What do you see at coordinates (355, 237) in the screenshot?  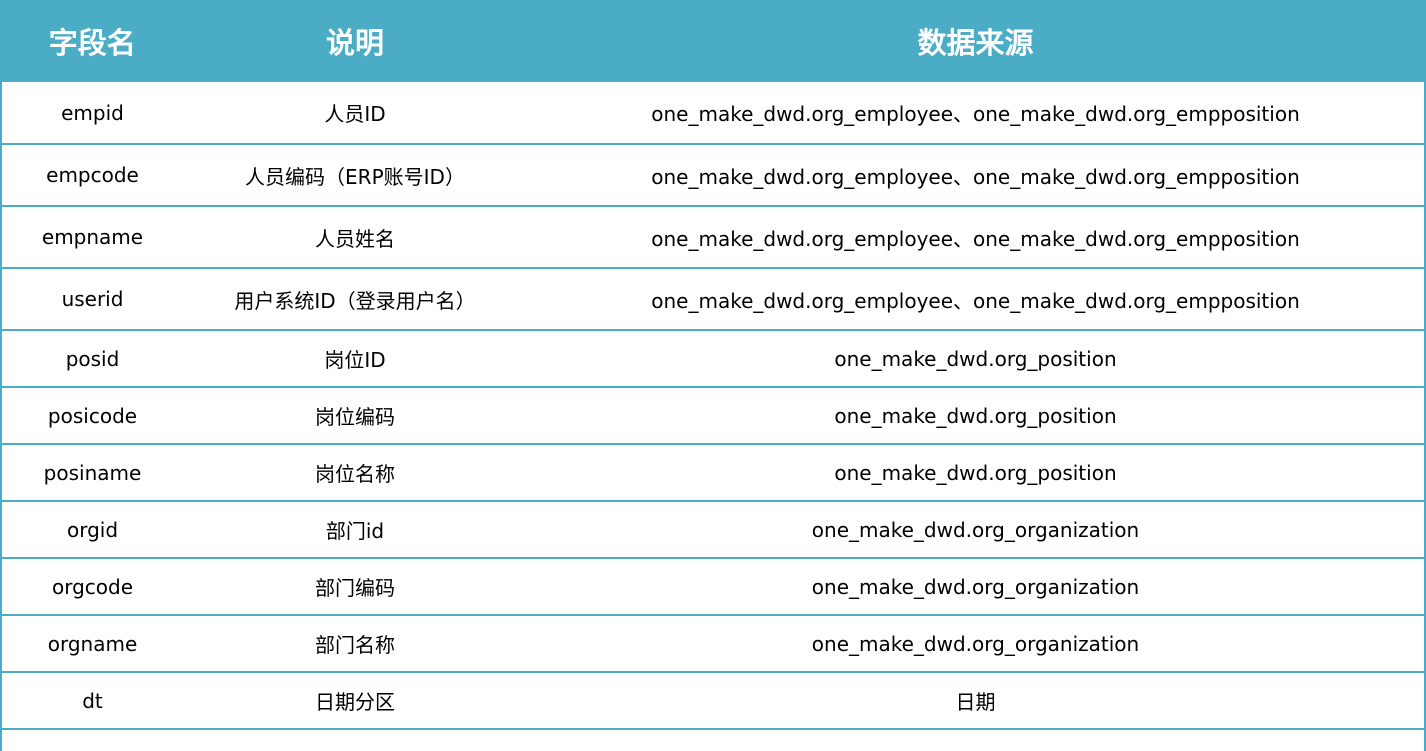 I see `cell-description: 人员姓名` at bounding box center [355, 237].